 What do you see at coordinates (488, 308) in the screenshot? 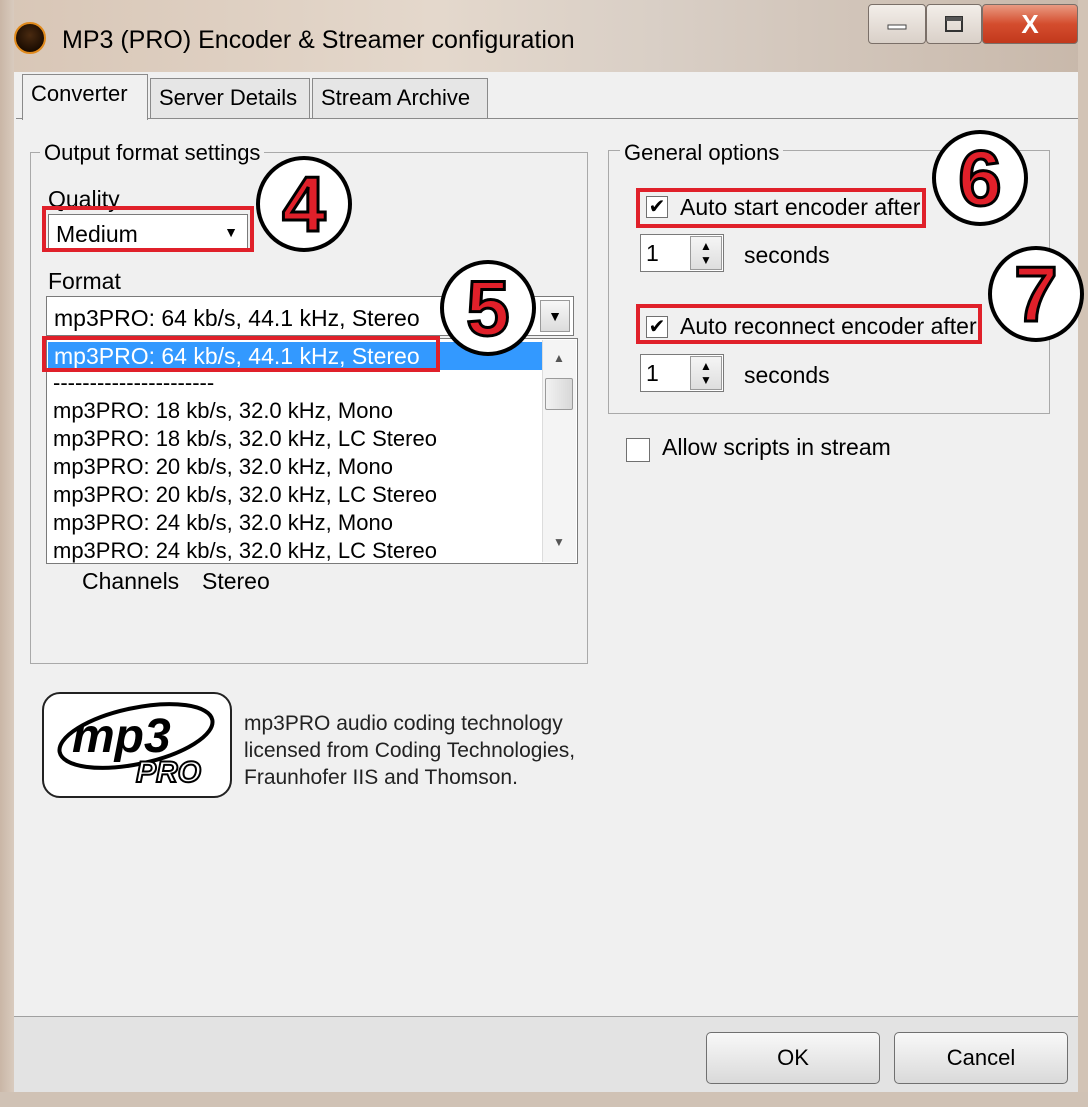
I see `annotation-badge-5: 5` at bounding box center [488, 308].